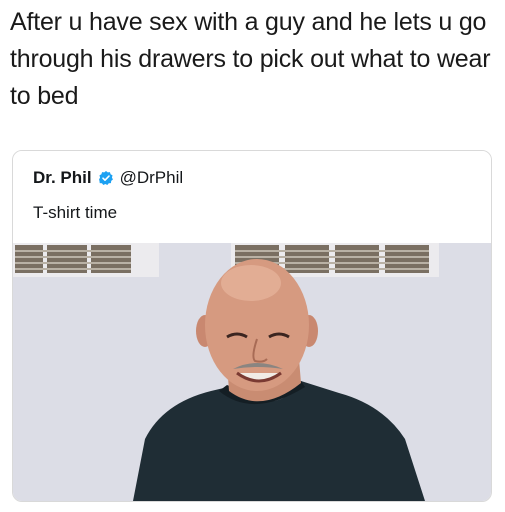 The image size is (505, 512). I want to click on tweet-text: T-shirt time, so click(75, 212).